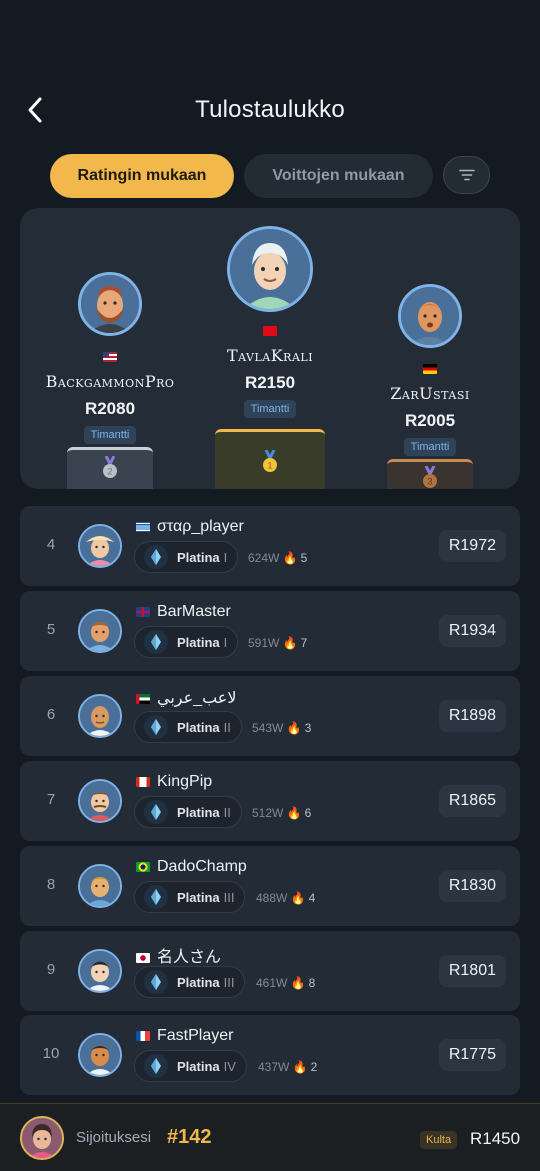 The image size is (540, 1171). I want to click on wins-count: 461W, so click(272, 983).